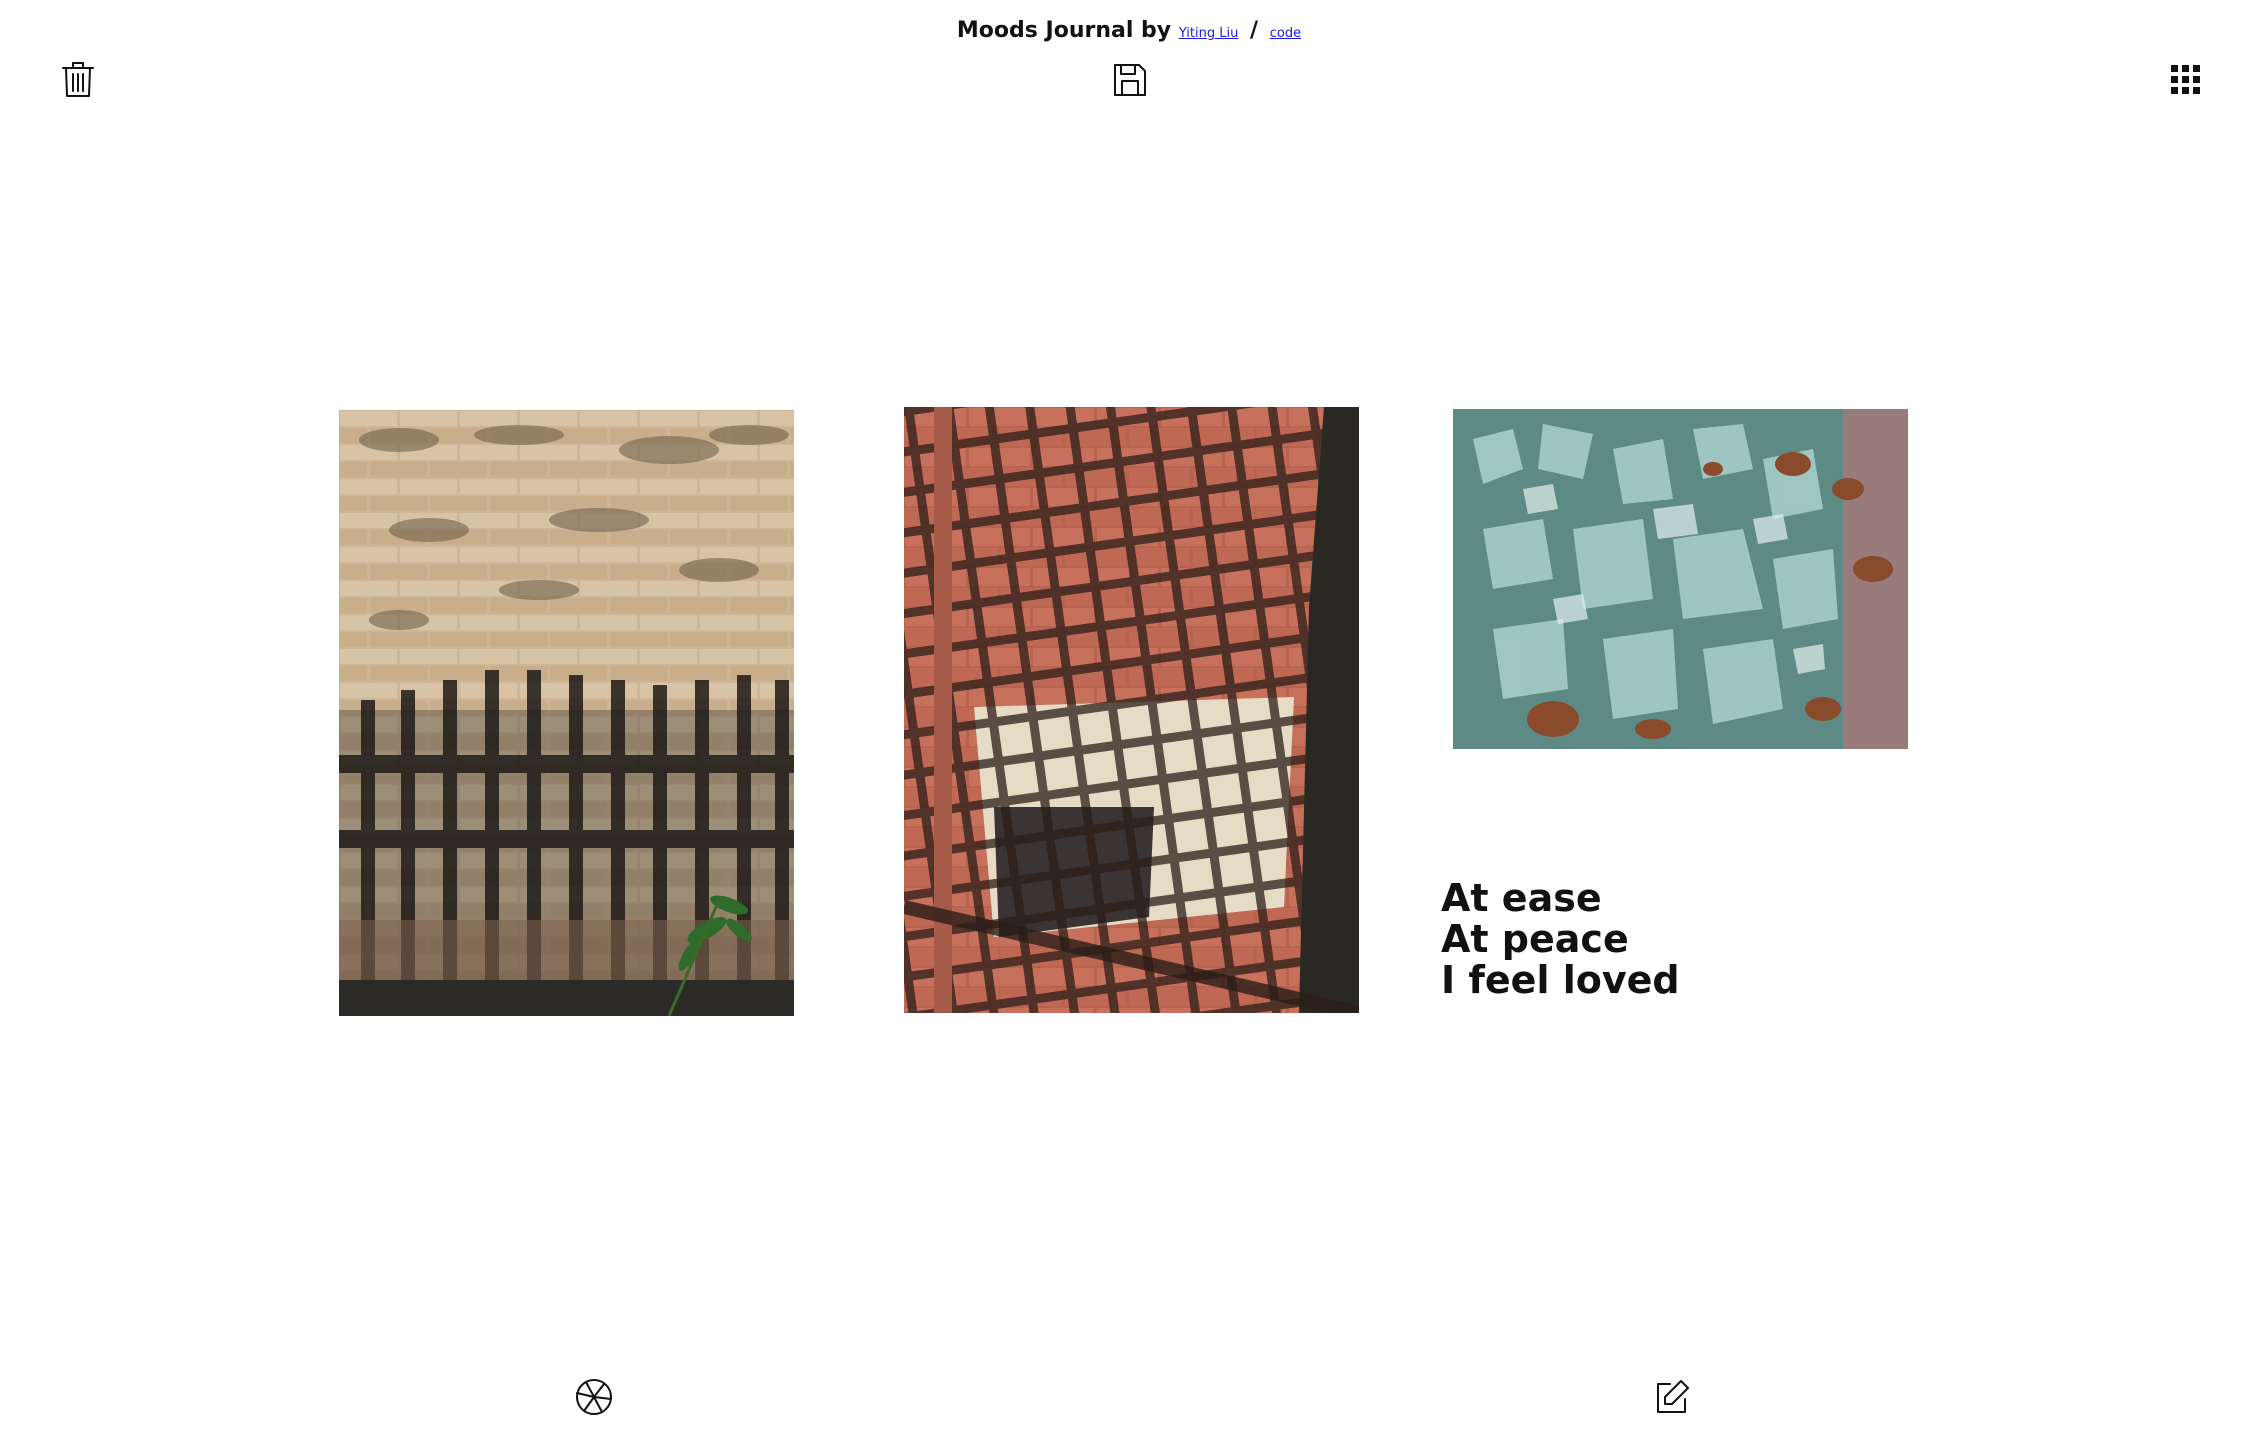 This screenshot has height=1433, width=2258. I want to click on brick-fence-image, so click(566, 713).